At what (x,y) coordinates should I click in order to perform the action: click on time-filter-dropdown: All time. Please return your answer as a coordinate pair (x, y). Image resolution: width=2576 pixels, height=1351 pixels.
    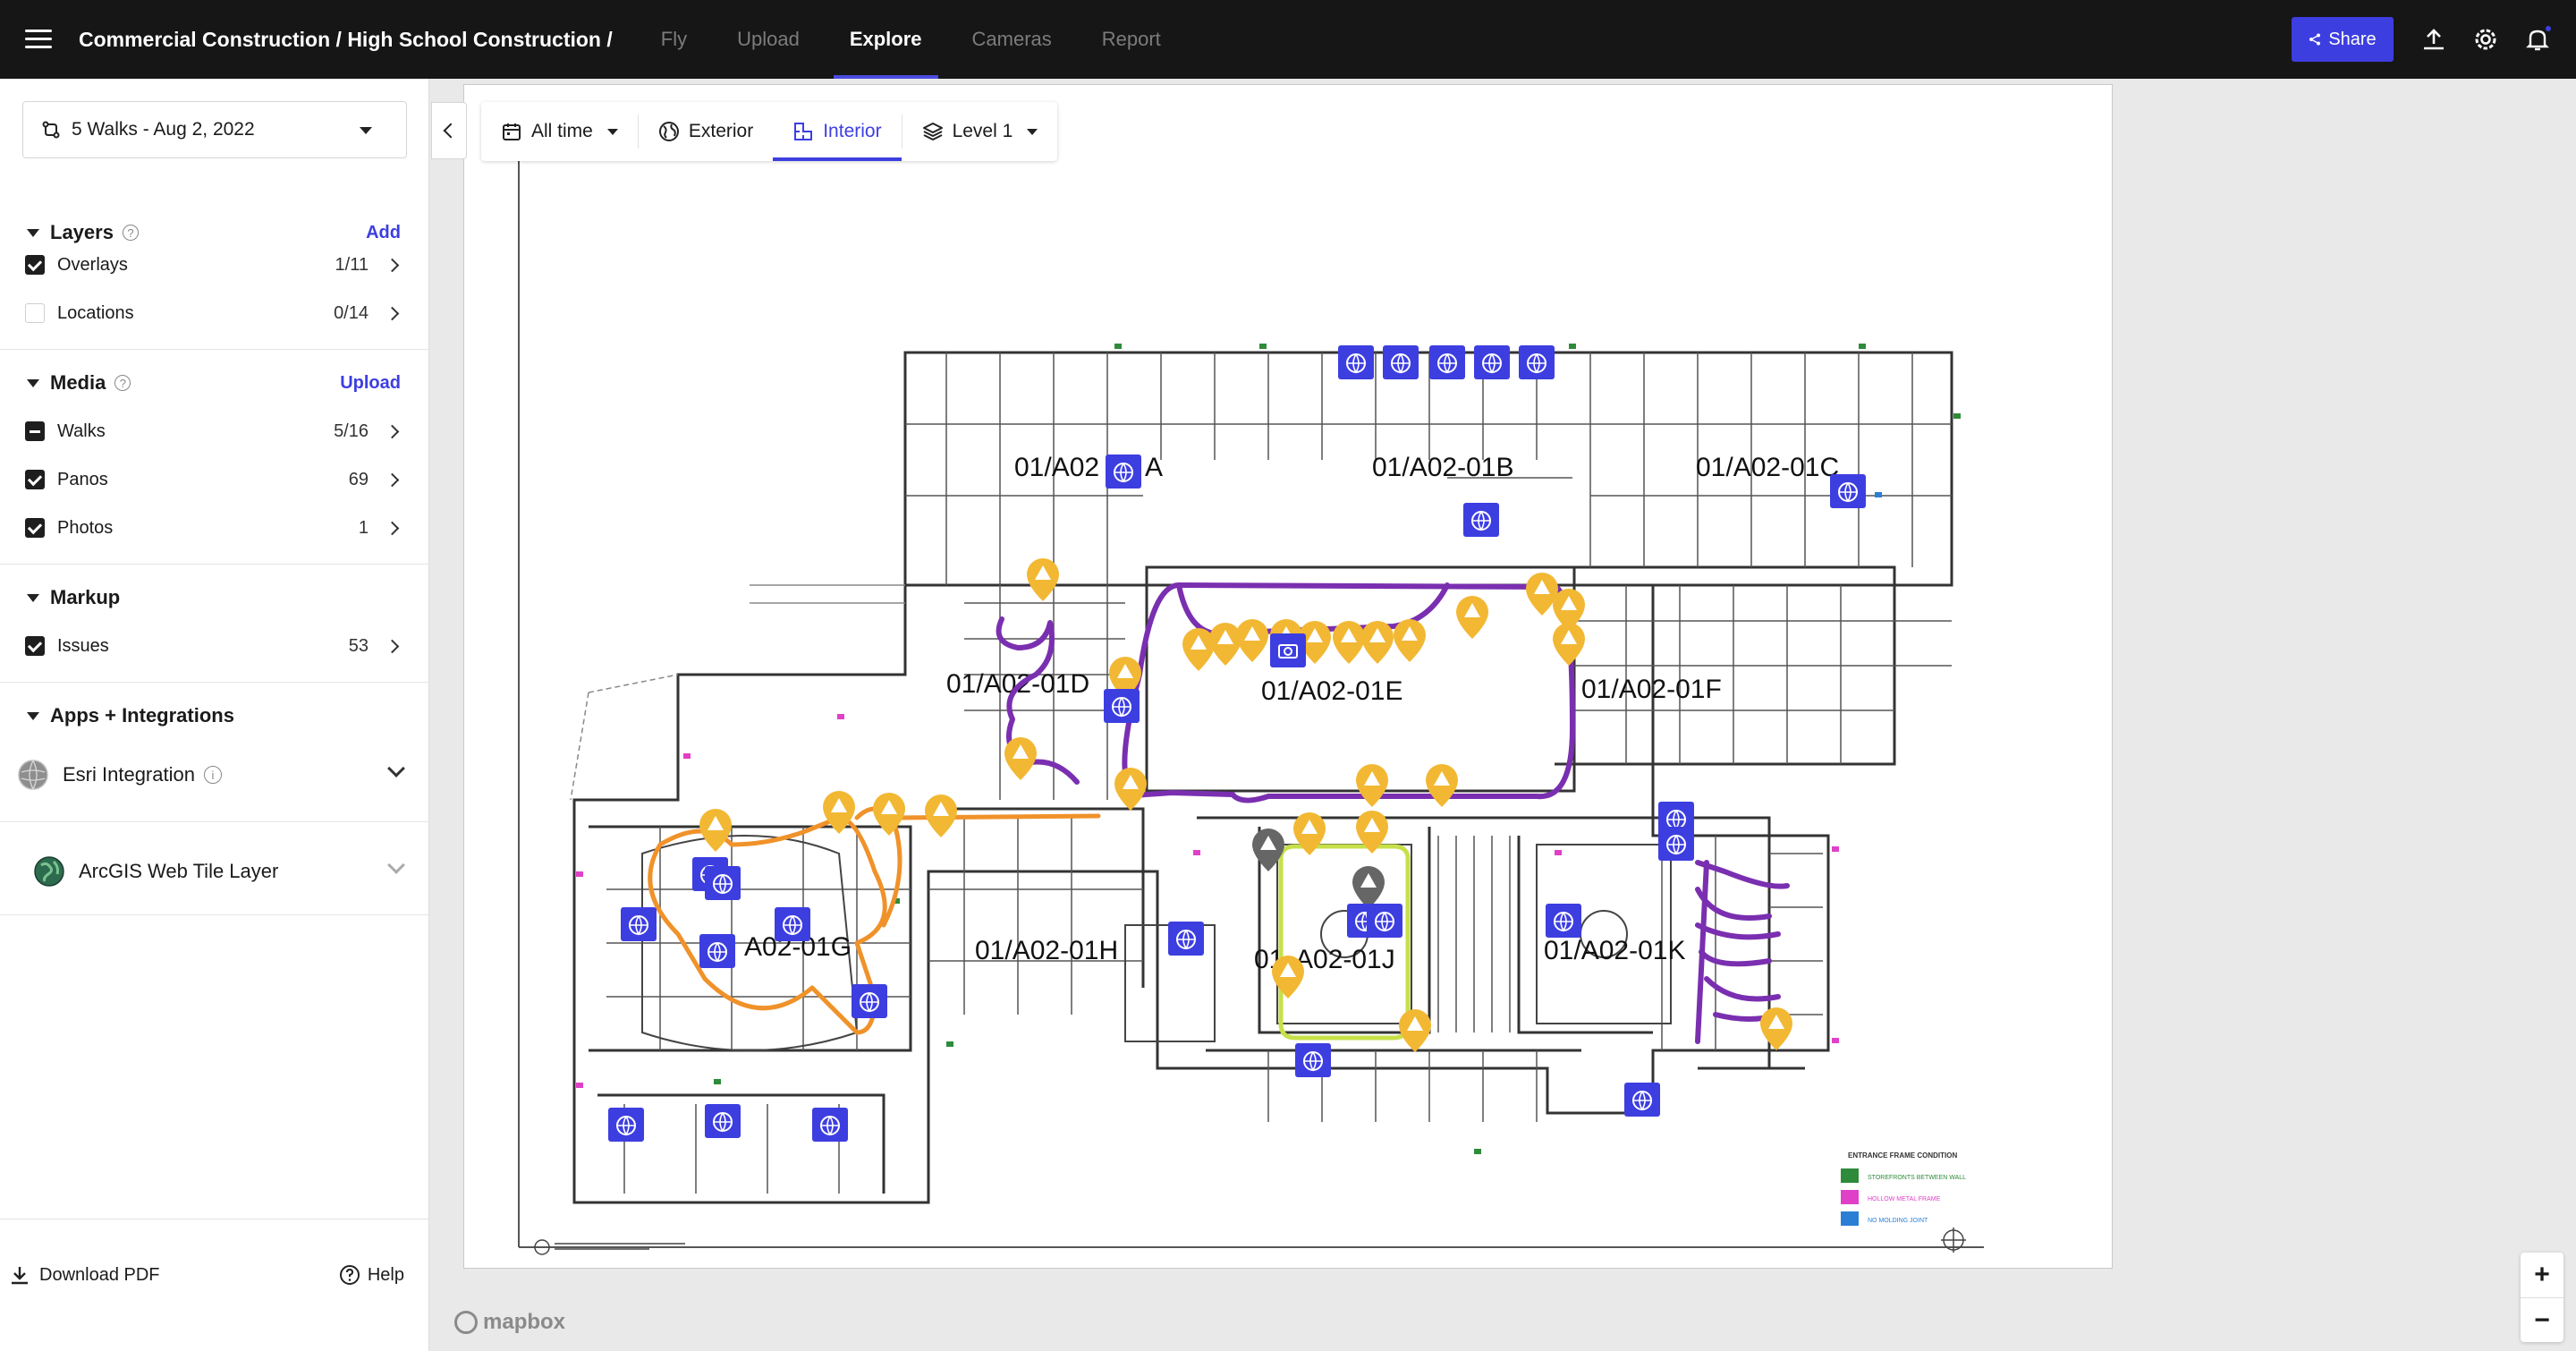
    Looking at the image, I should click on (559, 131).